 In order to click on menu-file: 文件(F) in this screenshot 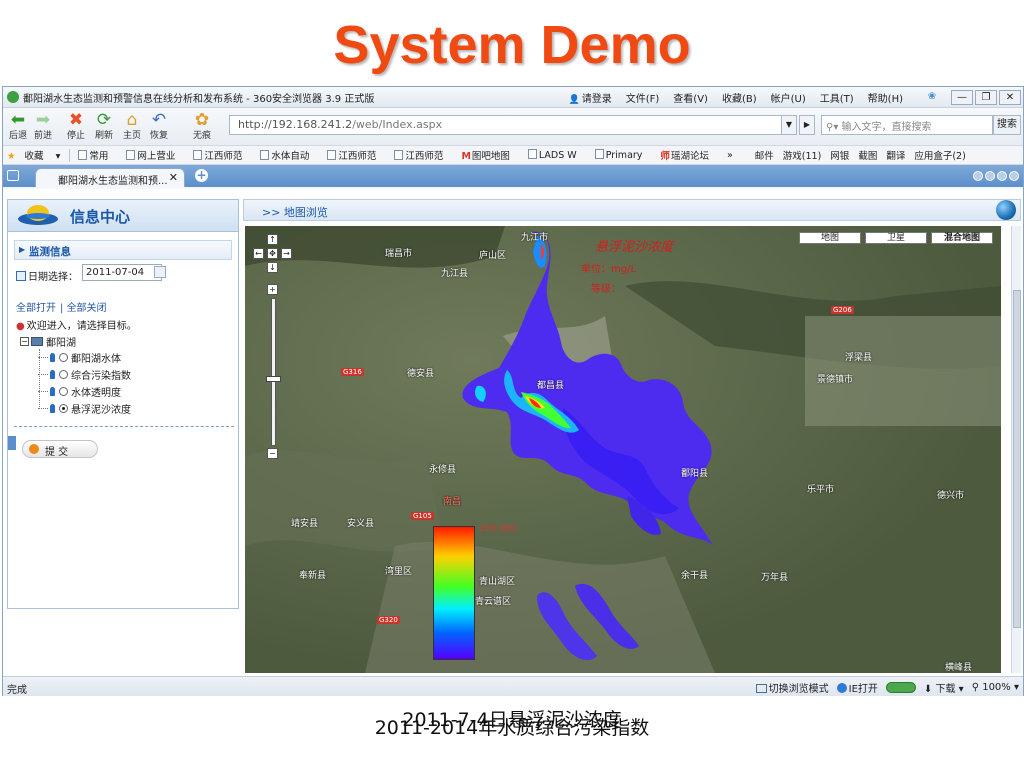, I will do `click(643, 97)`.